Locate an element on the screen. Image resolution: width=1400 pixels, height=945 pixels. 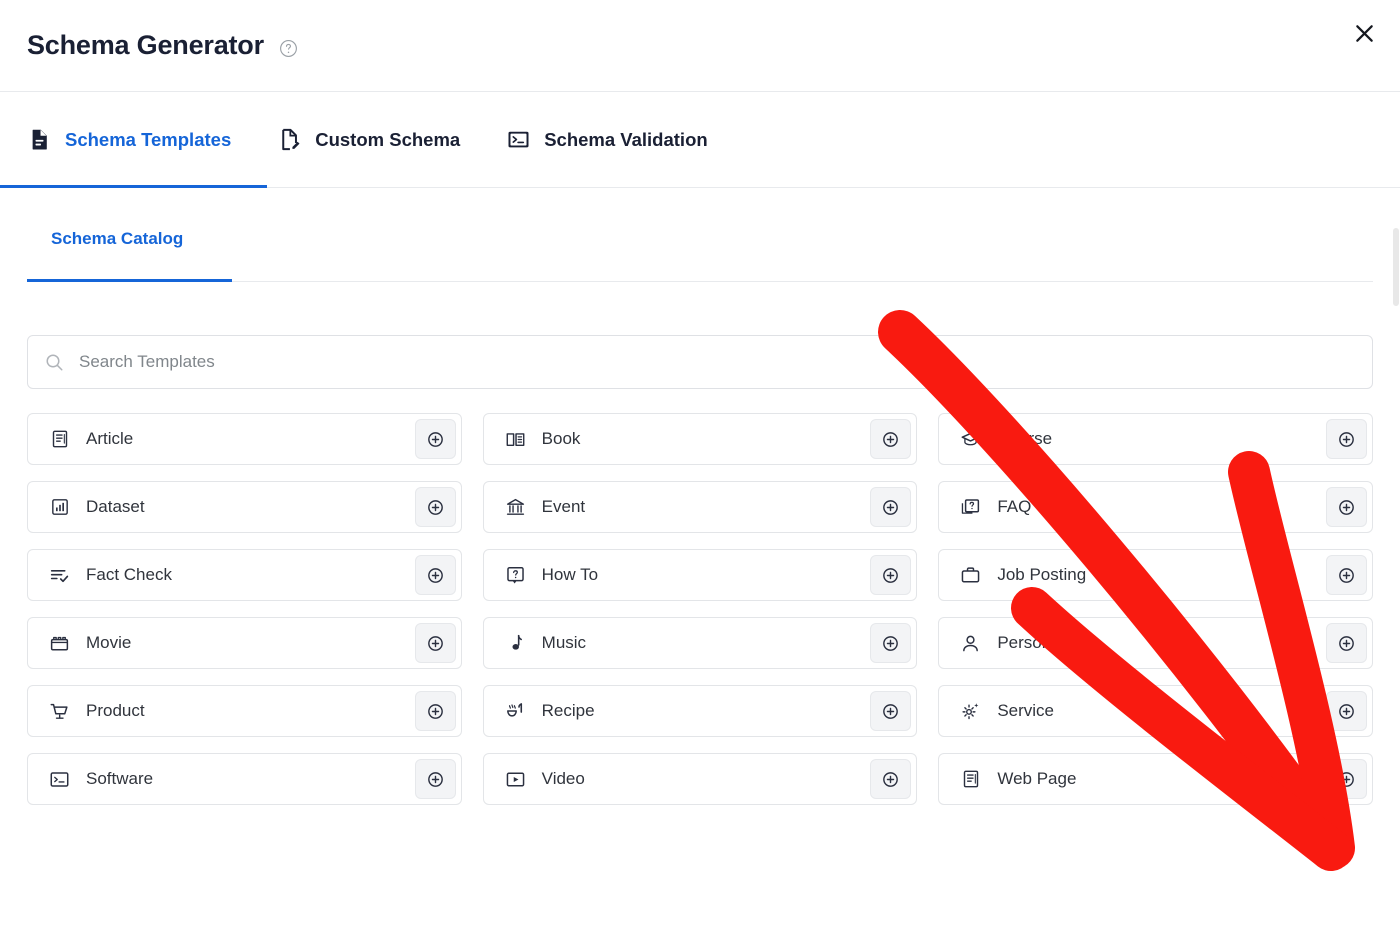
search-input is located at coordinates (717, 362).